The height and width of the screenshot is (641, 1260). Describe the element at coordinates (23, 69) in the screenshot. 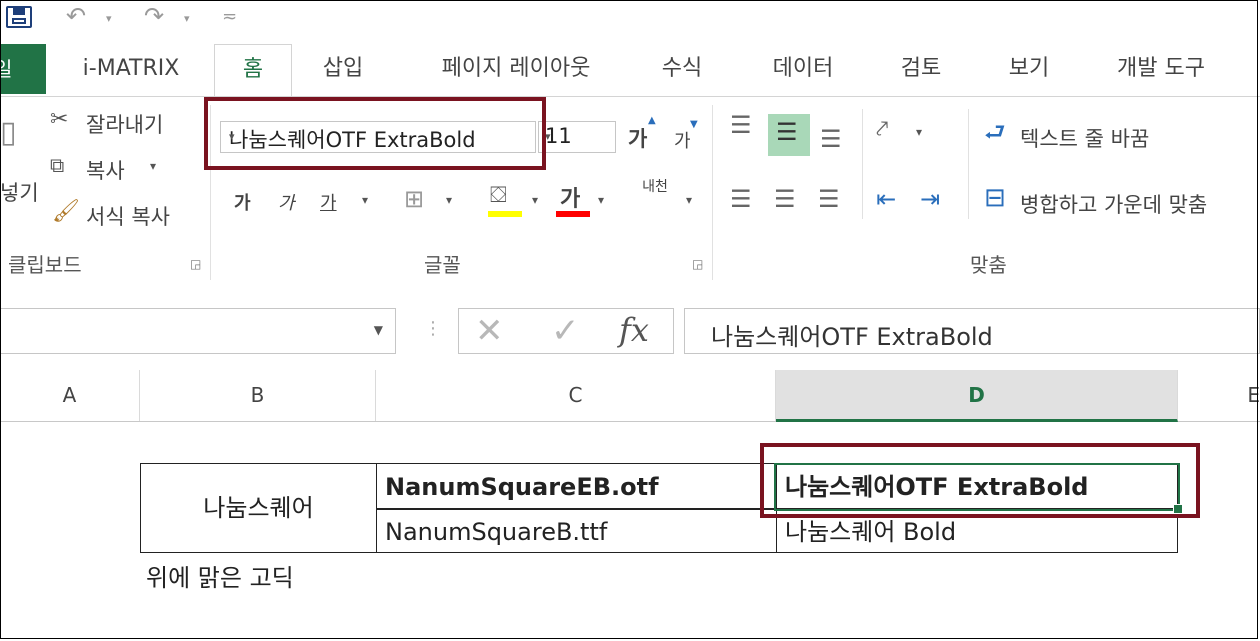

I see `tab-file: 일` at that location.